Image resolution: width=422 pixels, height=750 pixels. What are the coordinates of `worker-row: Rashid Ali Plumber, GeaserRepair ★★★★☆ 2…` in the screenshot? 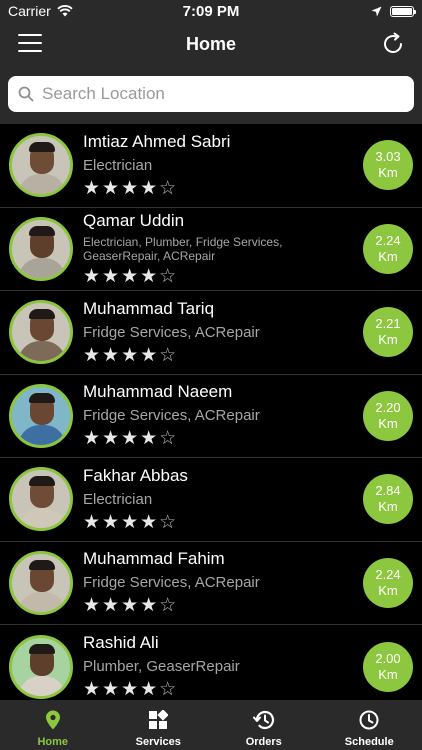 It's located at (211, 662).